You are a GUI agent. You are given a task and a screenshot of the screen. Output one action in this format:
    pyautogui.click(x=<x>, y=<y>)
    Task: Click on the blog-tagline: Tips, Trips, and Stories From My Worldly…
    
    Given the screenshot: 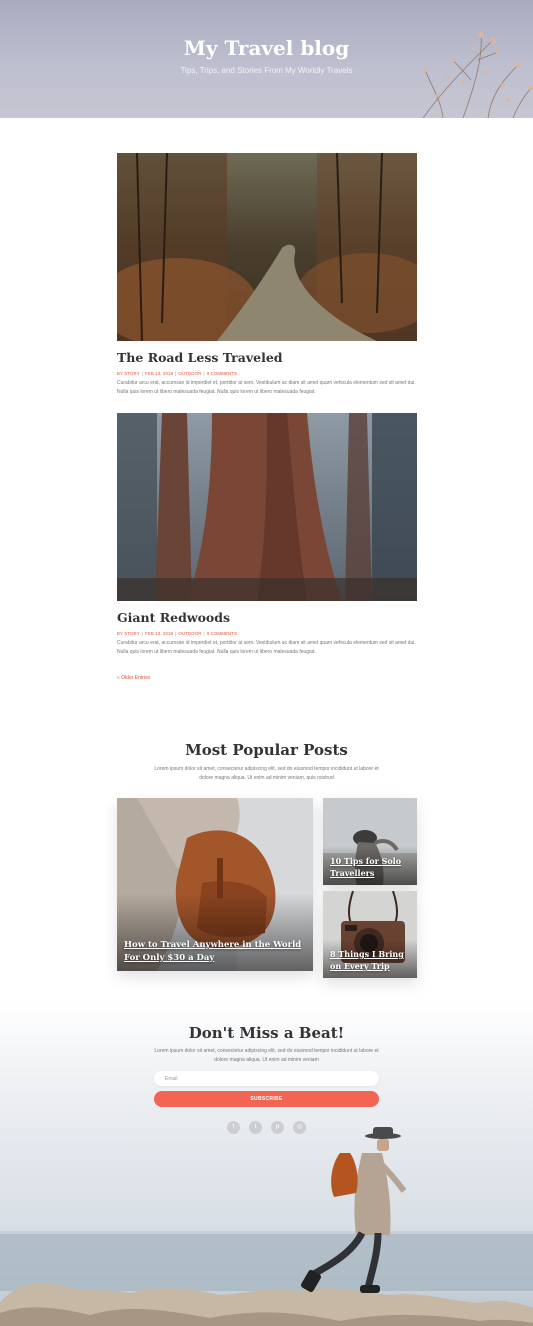 What is the action you would take?
    pyautogui.click(x=266, y=70)
    